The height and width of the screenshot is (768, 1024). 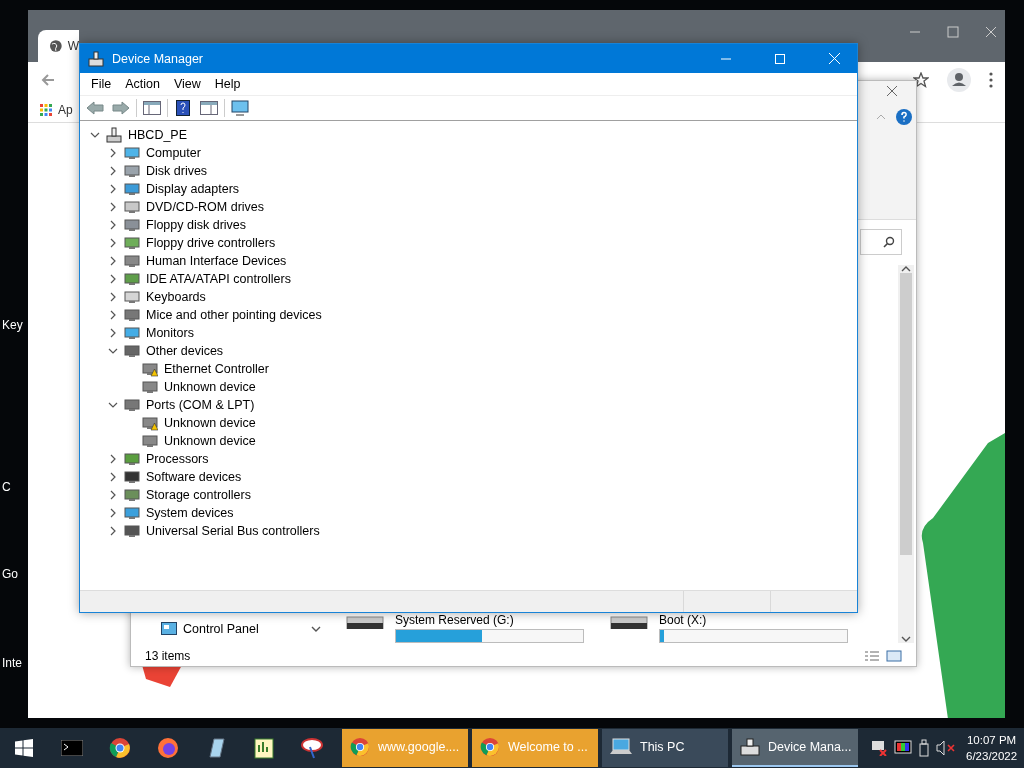 I want to click on star-icon, so click(x=921, y=80).